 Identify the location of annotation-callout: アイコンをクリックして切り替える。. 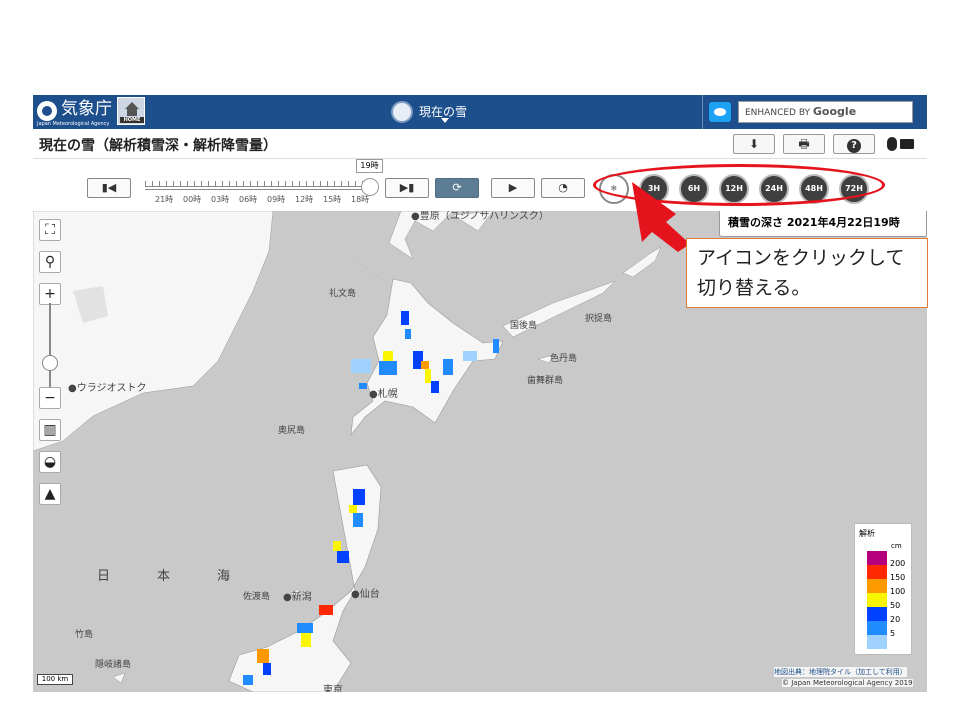
(807, 273).